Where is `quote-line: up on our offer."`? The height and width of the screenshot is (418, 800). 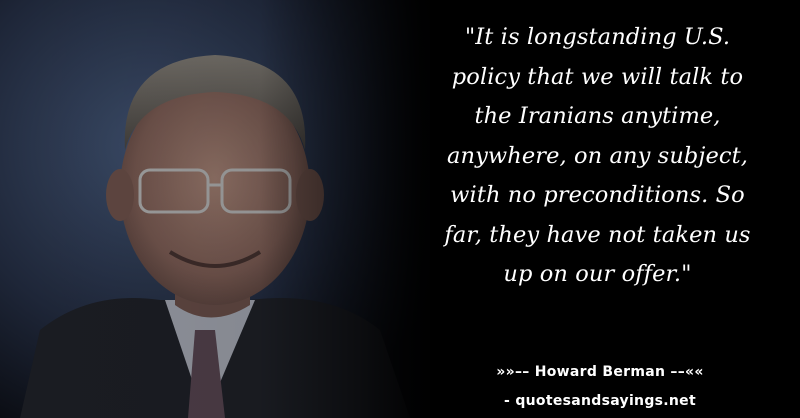 quote-line: up on our offer." is located at coordinates (597, 274).